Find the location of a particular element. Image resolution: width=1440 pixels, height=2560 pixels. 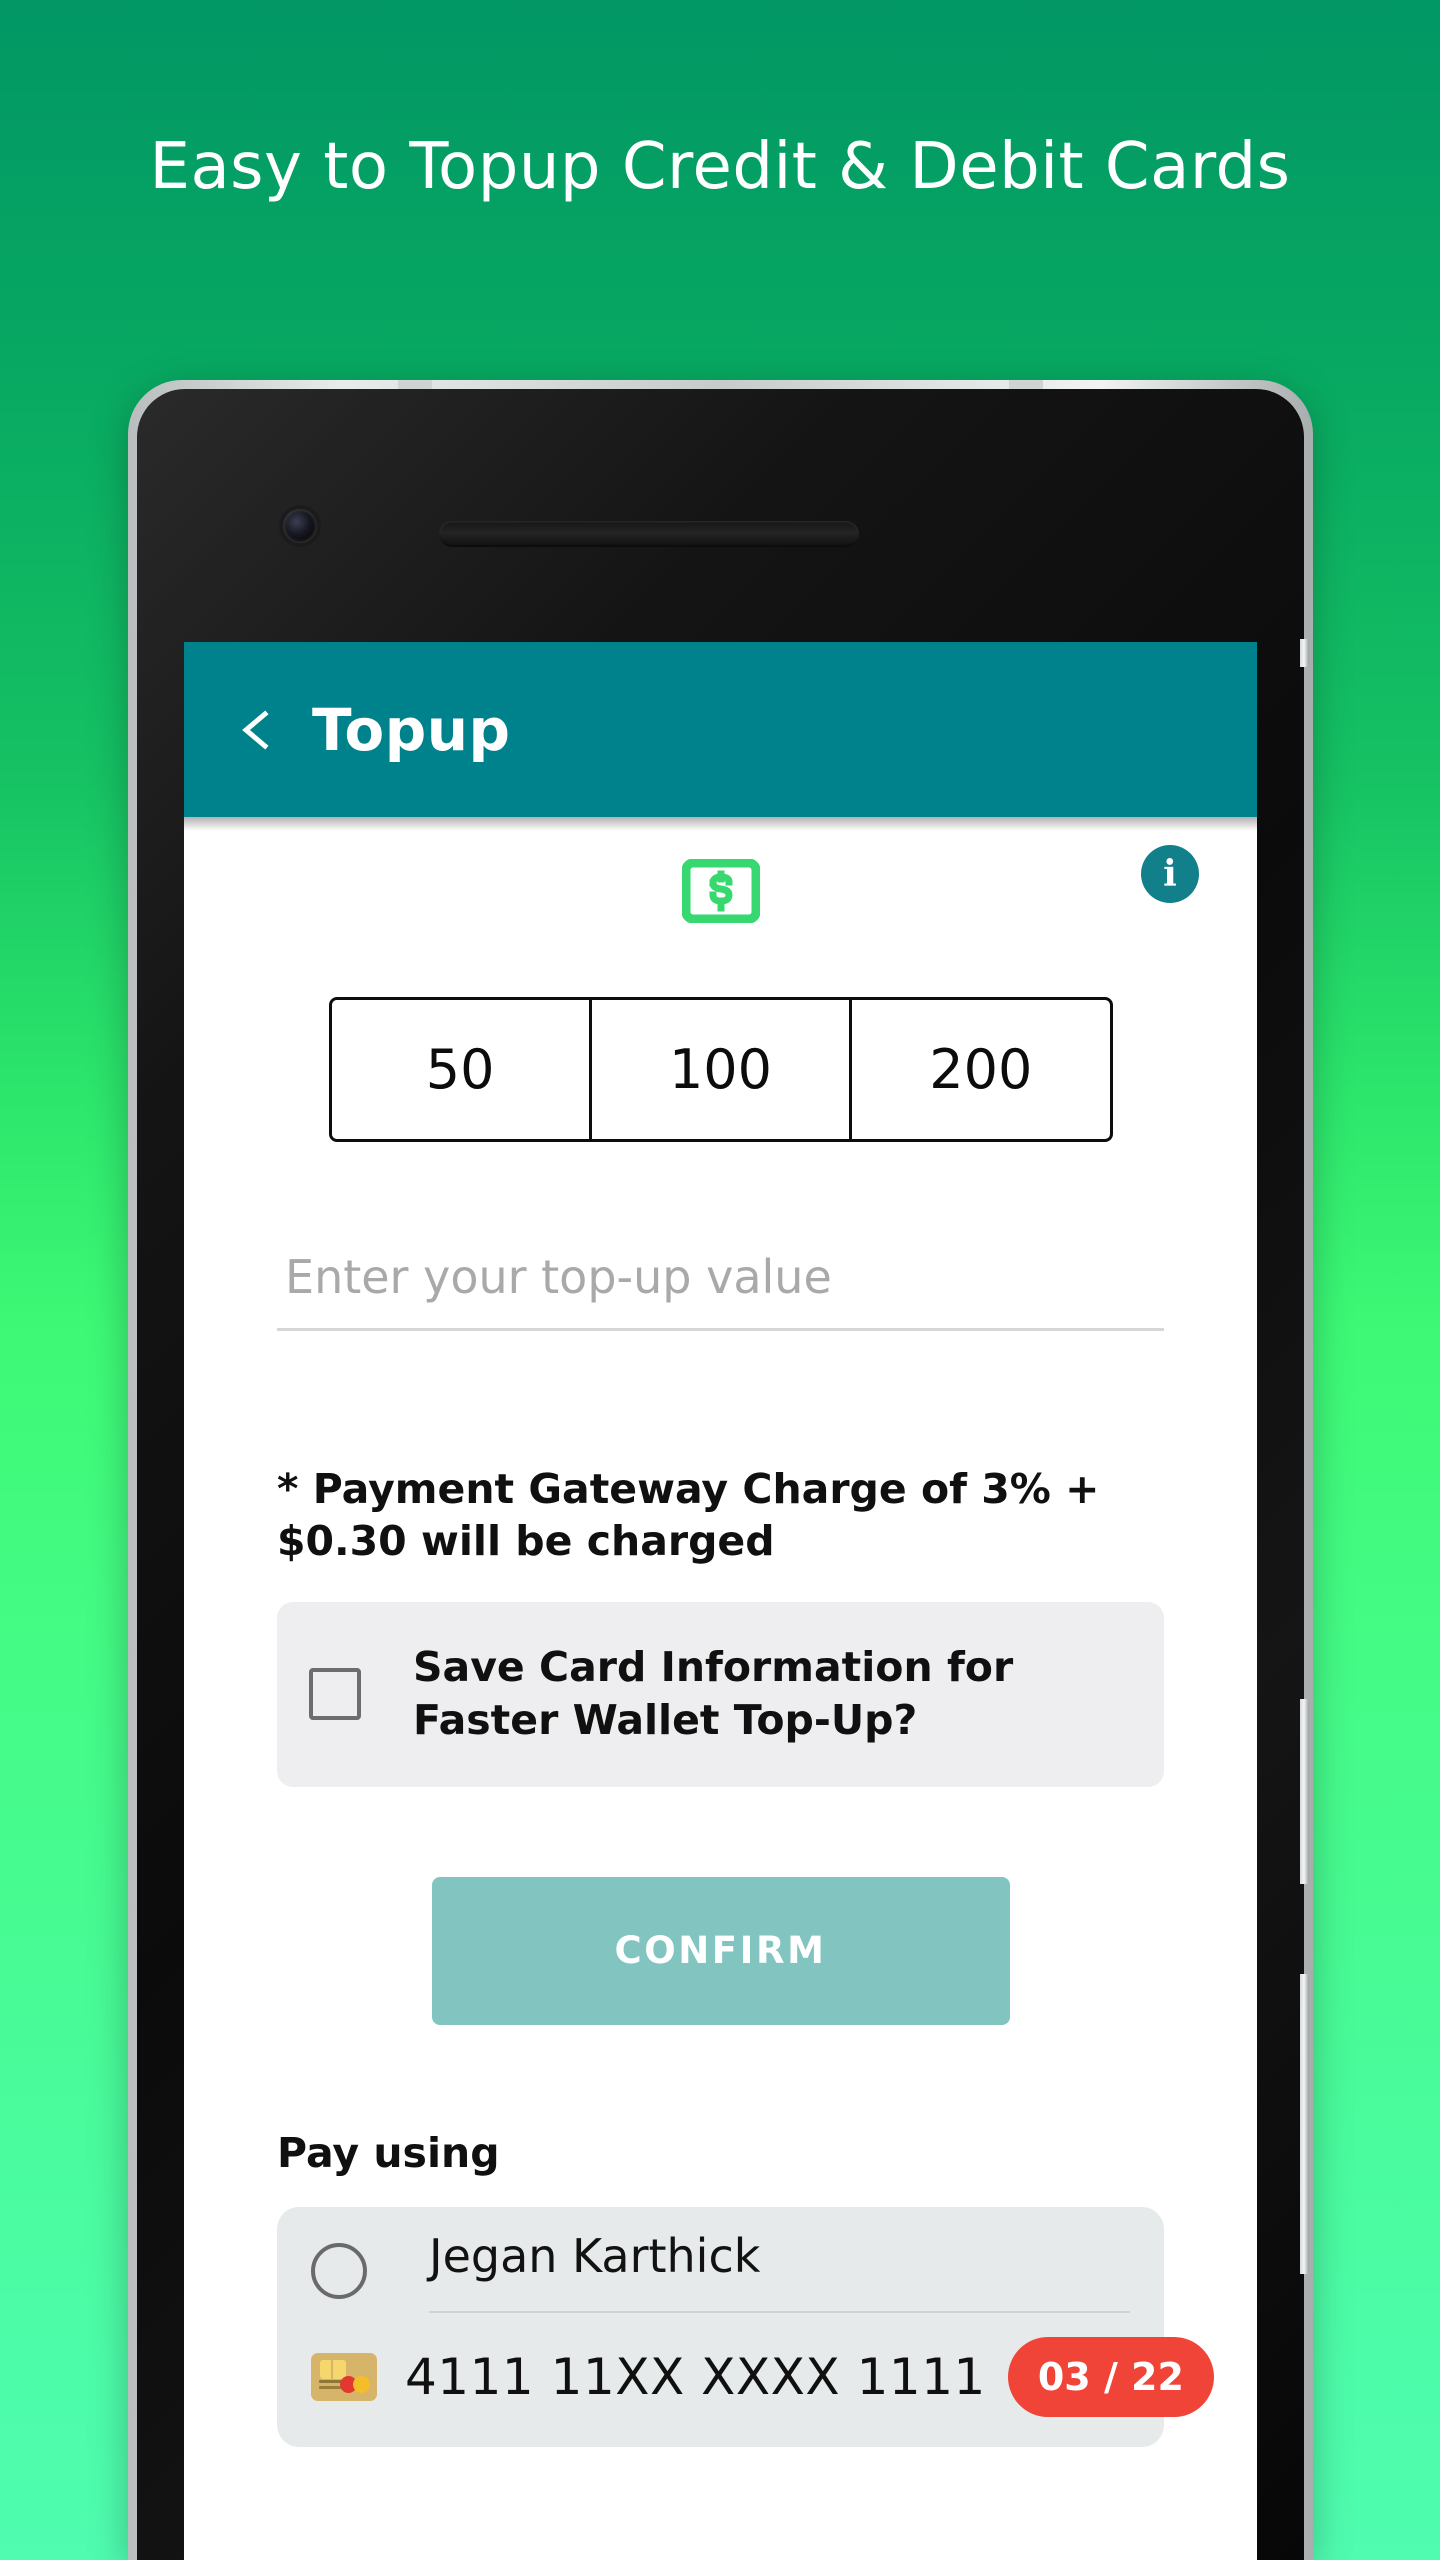

payment-method-holder-row: Jegan Karthick is located at coordinates (720, 2271).